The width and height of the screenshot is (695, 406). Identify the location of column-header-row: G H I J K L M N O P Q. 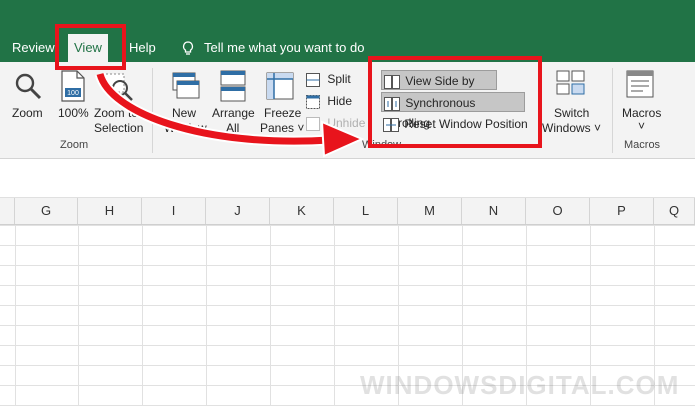
(347, 211).